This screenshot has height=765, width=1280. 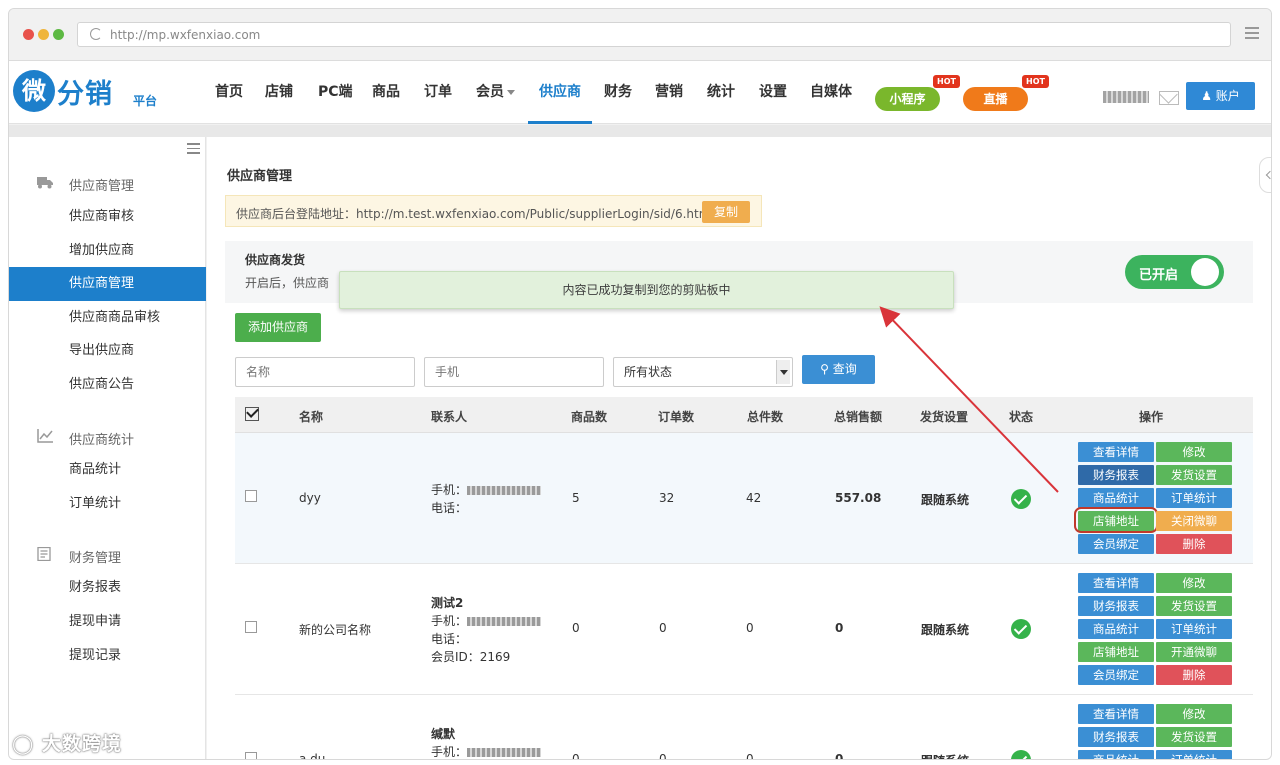 I want to click on status-select-value: 所有状态, so click(x=648, y=372).